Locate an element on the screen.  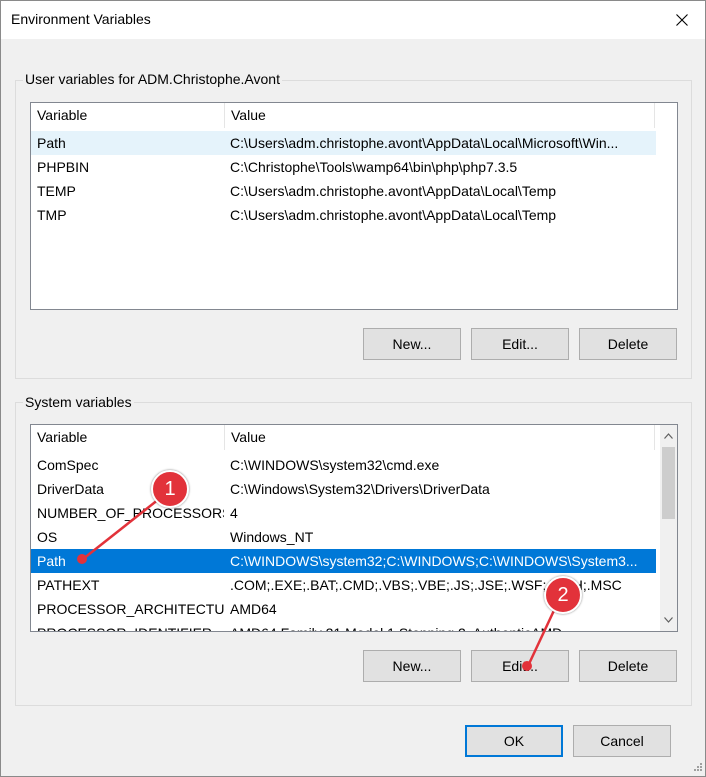
variable-value: AMD64 is located at coordinates (253, 609).